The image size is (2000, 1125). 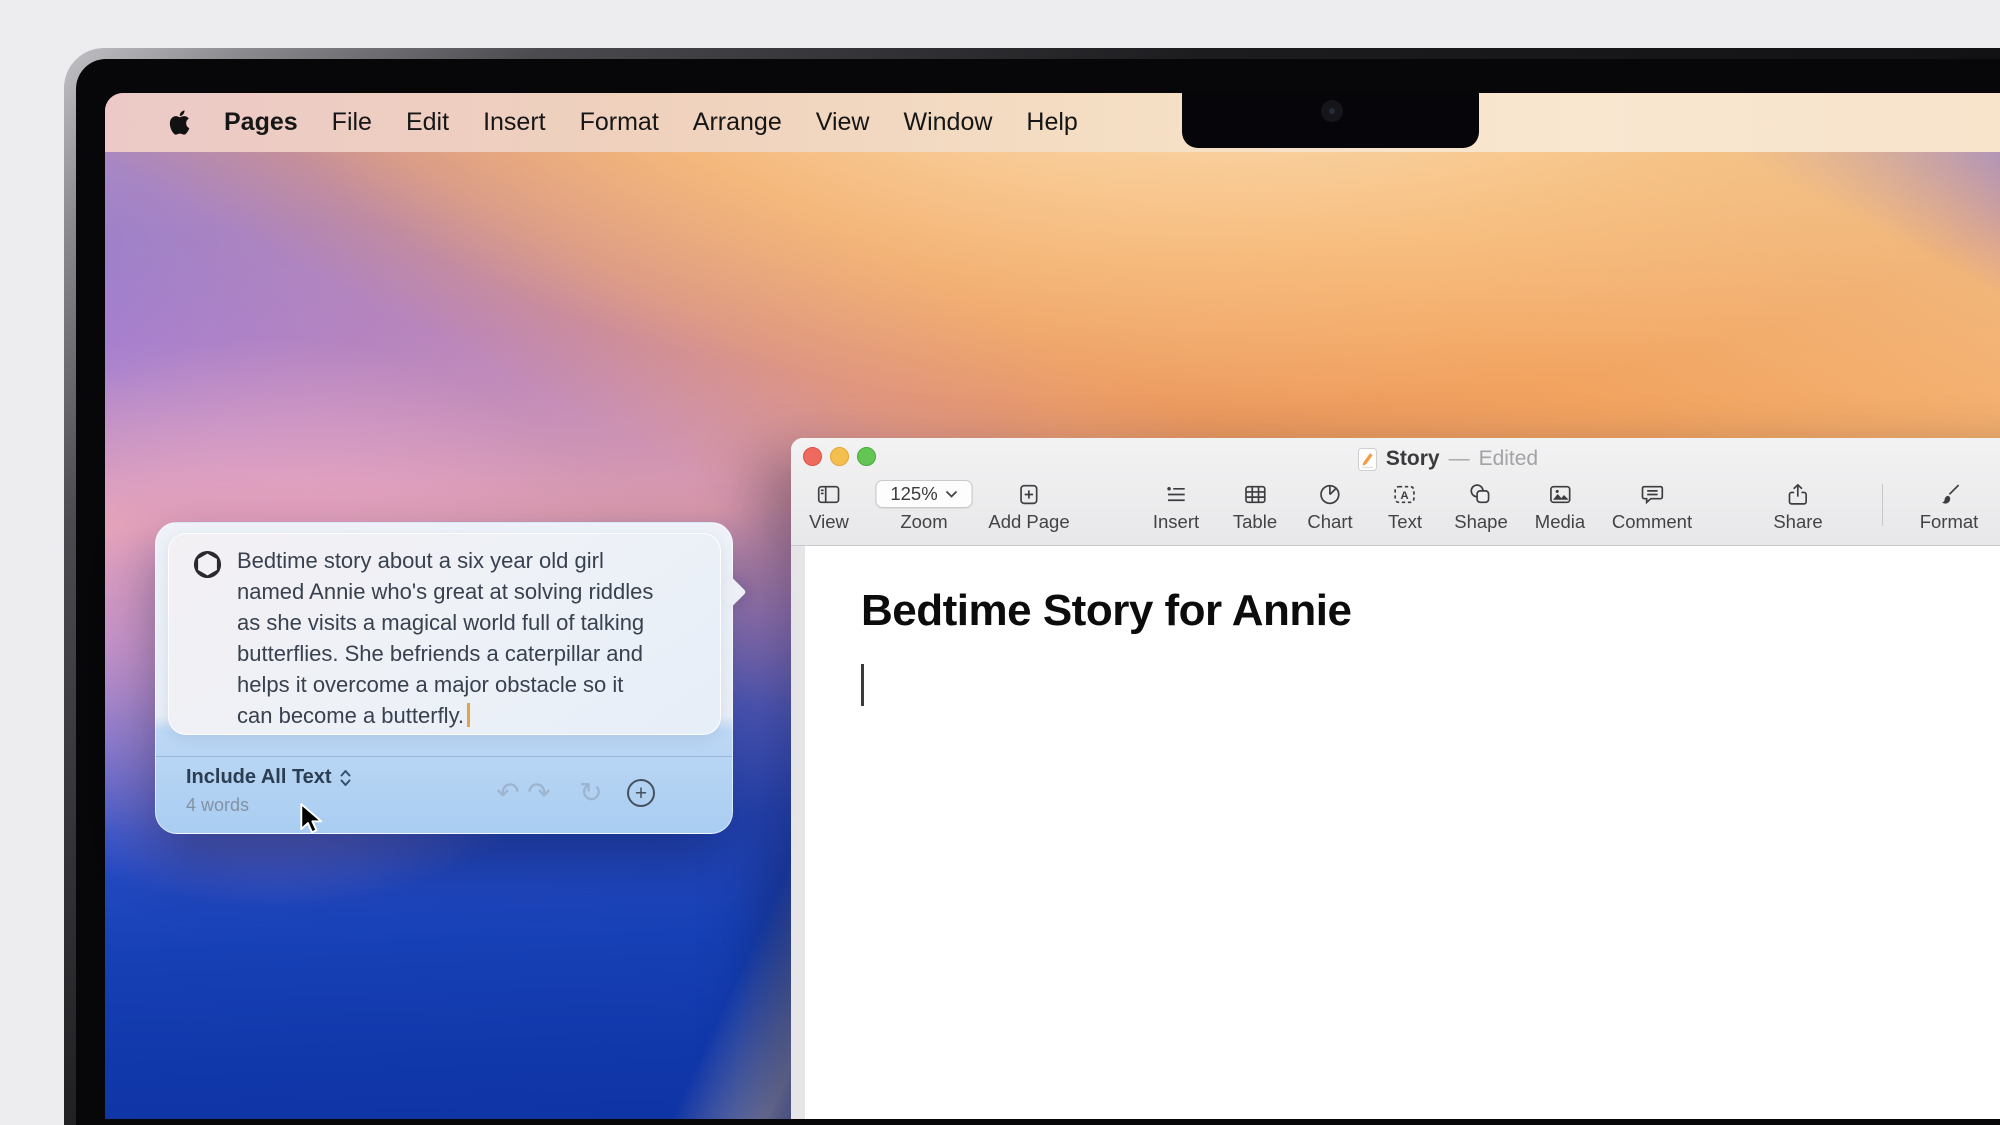 I want to click on zoom-dropdown: 125%, so click(x=924, y=494).